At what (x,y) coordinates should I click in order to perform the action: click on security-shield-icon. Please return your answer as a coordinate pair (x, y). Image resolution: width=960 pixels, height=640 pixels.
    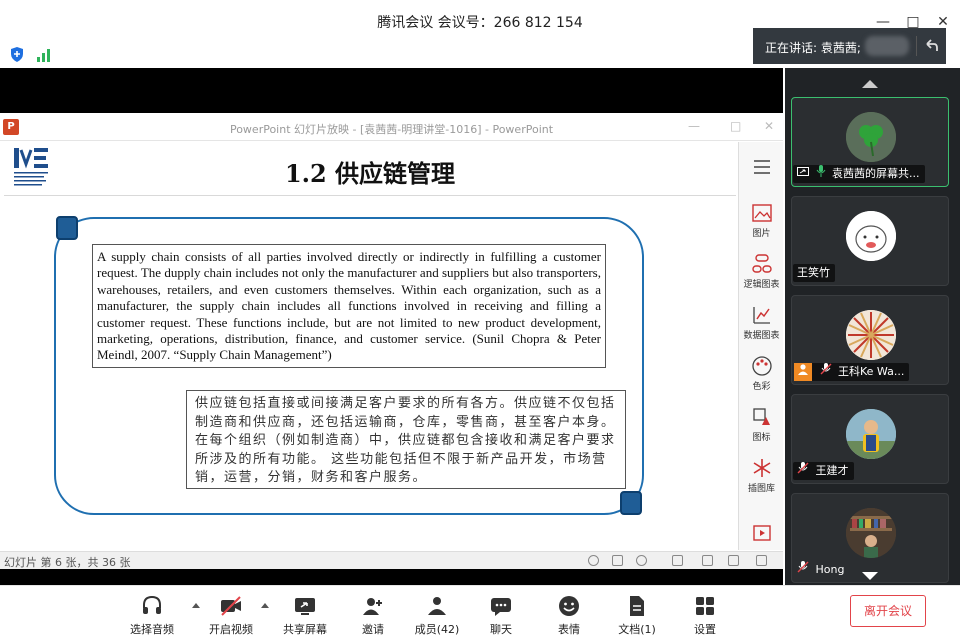
    Looking at the image, I should click on (17, 54).